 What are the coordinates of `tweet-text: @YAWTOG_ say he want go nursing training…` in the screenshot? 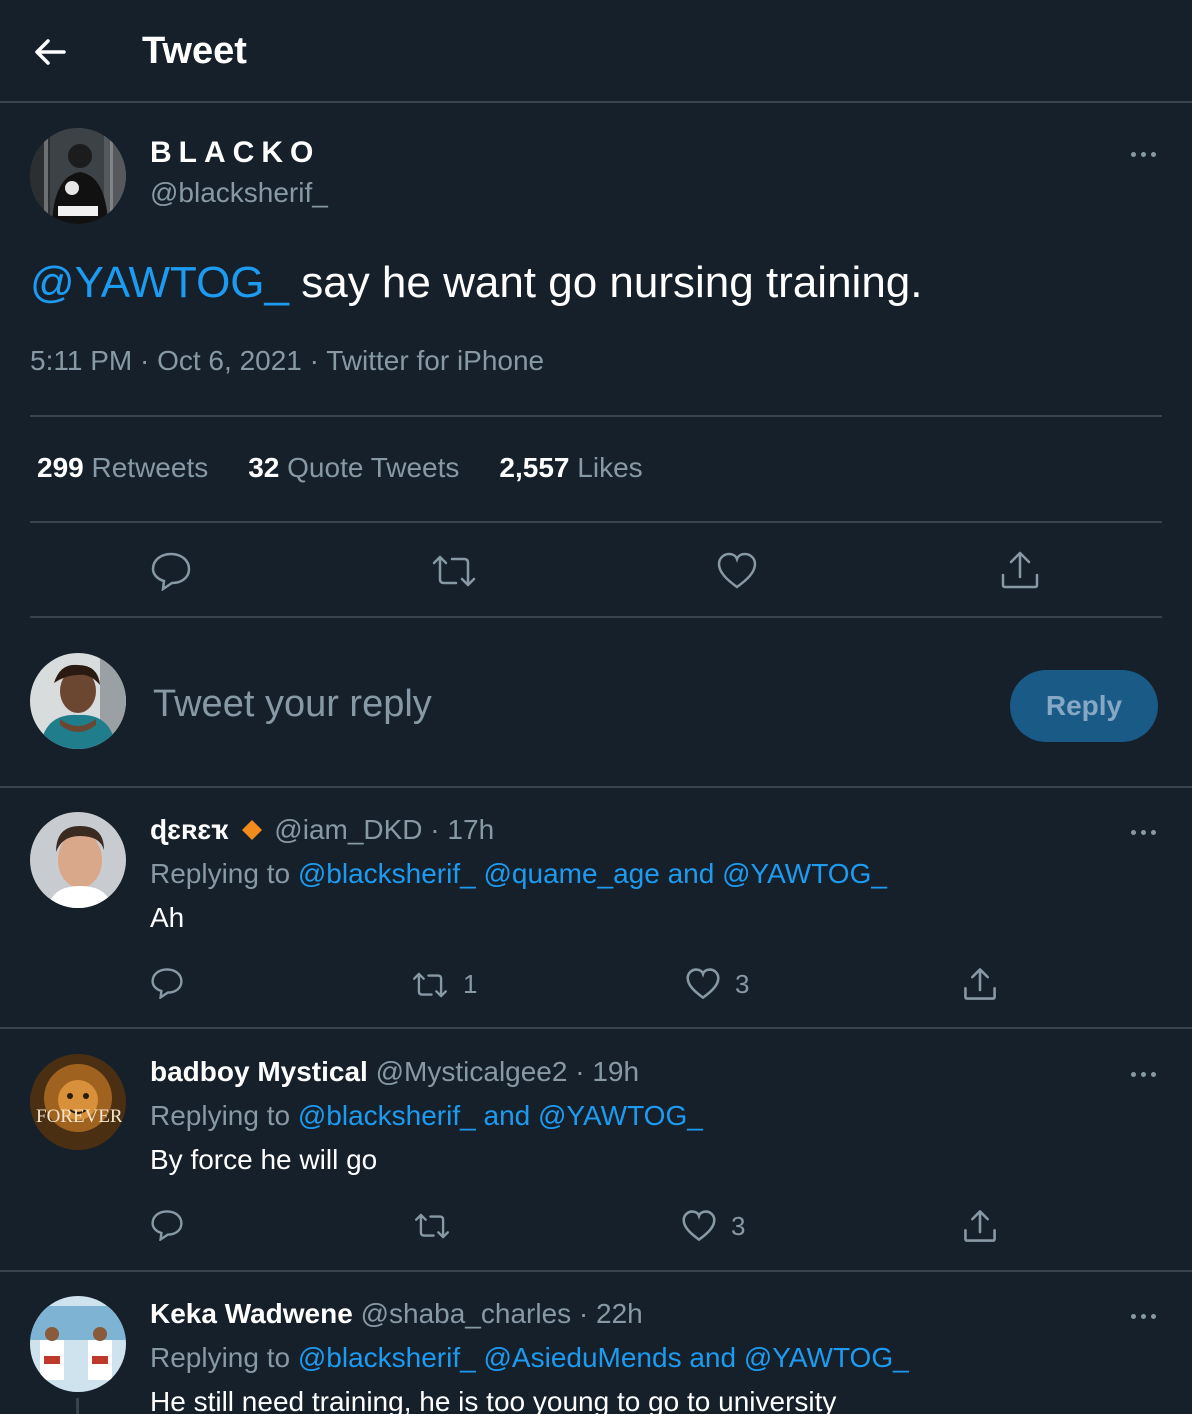 It's located at (476, 283).